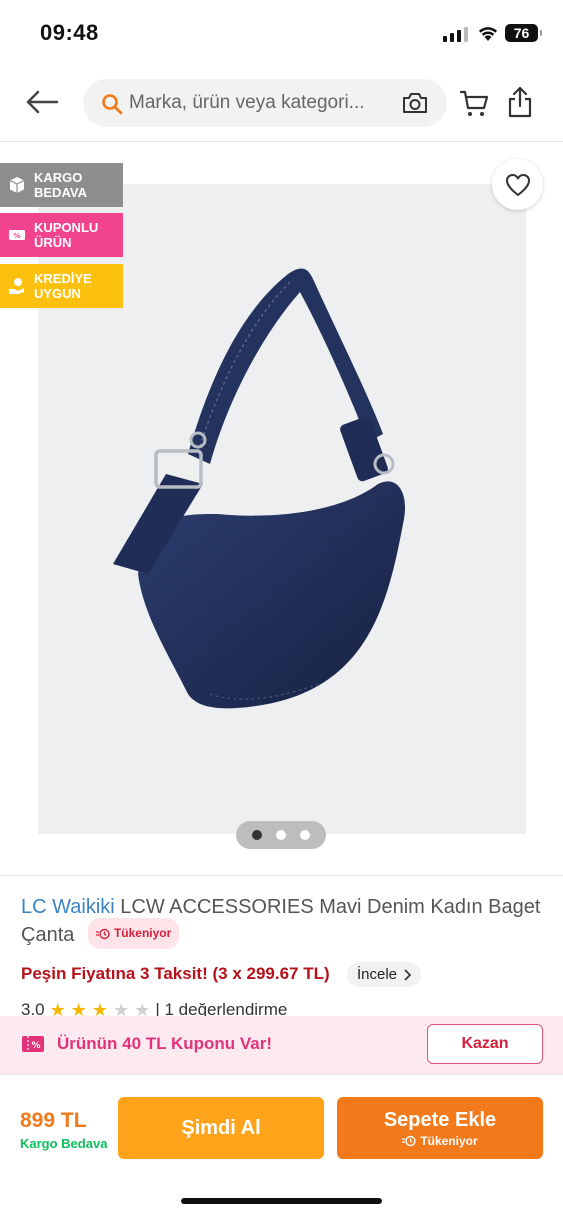  I want to click on inspect-label: İncele, so click(377, 974).